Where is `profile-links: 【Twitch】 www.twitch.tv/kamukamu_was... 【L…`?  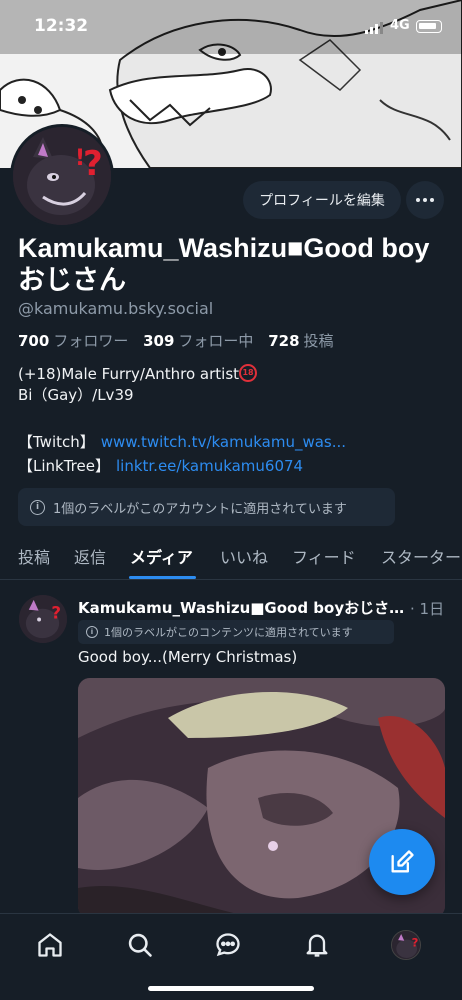 profile-links: 【Twitch】 www.twitch.tv/kamukamu_was... 【L… is located at coordinates (182, 454).